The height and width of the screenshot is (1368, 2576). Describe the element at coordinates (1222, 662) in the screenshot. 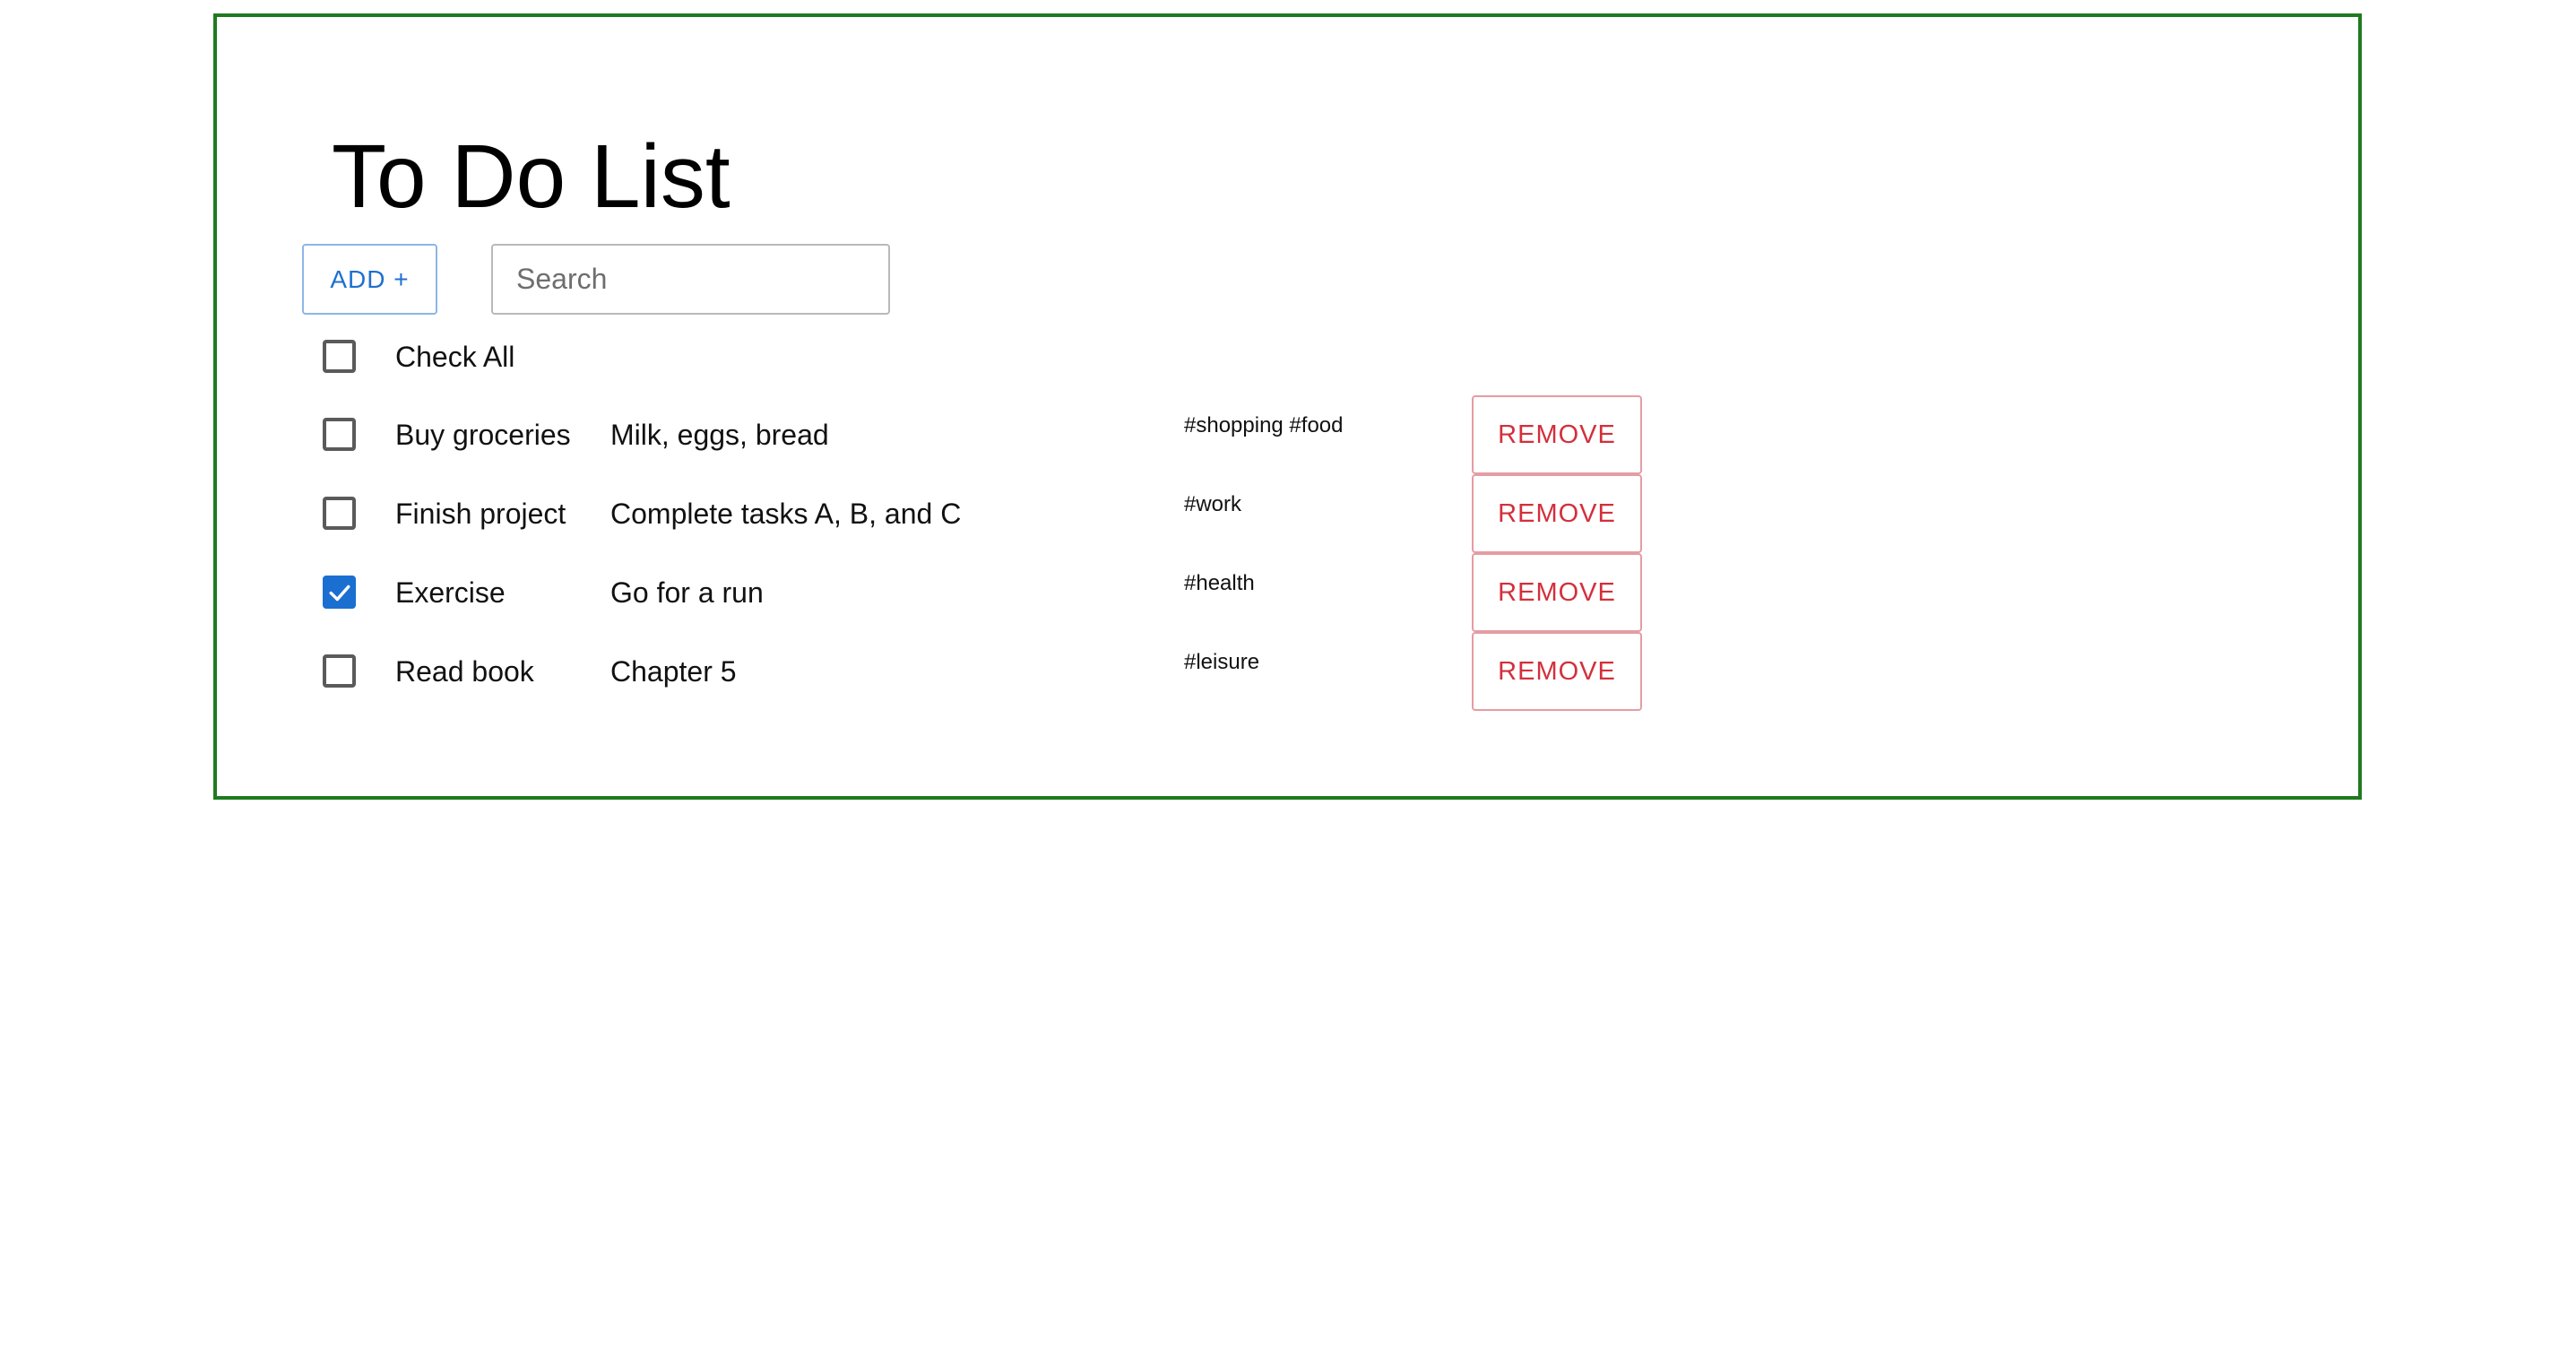

I see `todo-tags: #leisure` at that location.